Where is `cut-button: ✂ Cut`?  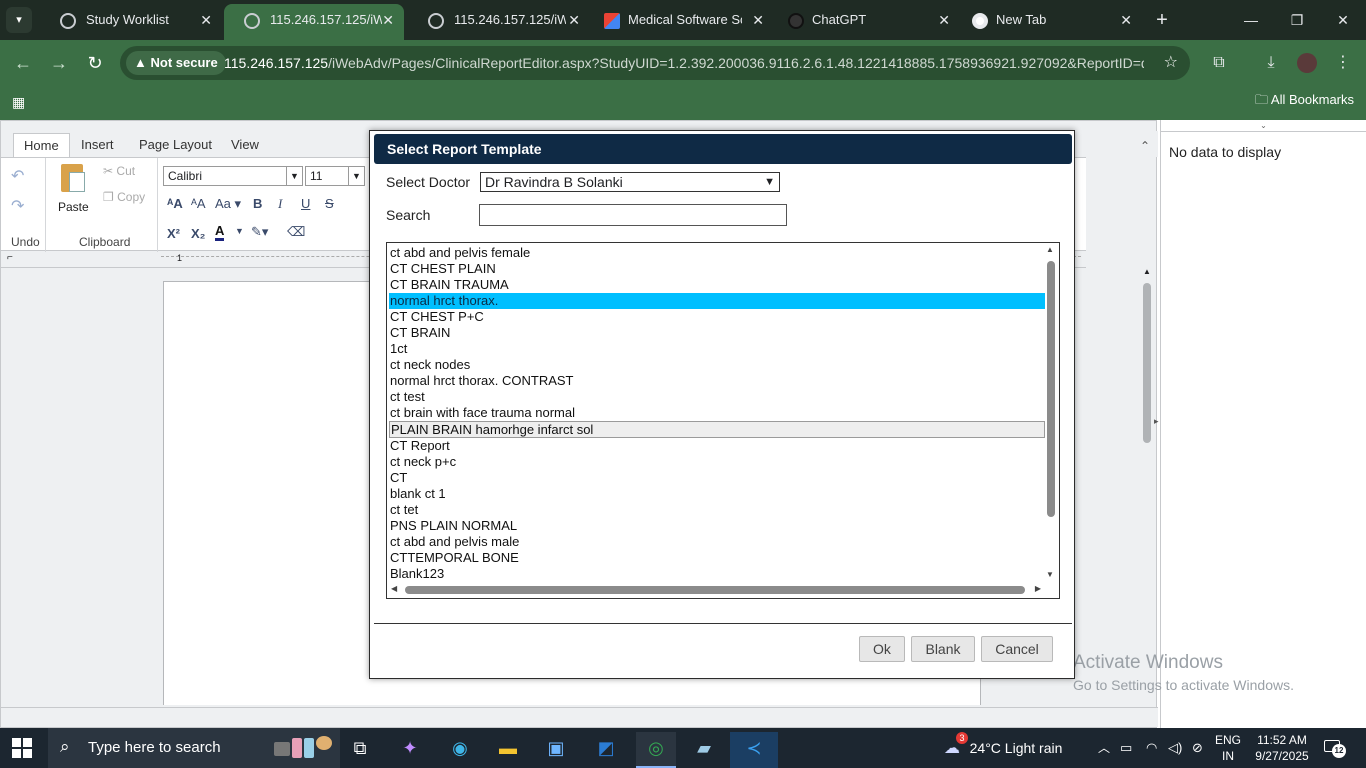
cut-button: ✂ Cut is located at coordinates (119, 171).